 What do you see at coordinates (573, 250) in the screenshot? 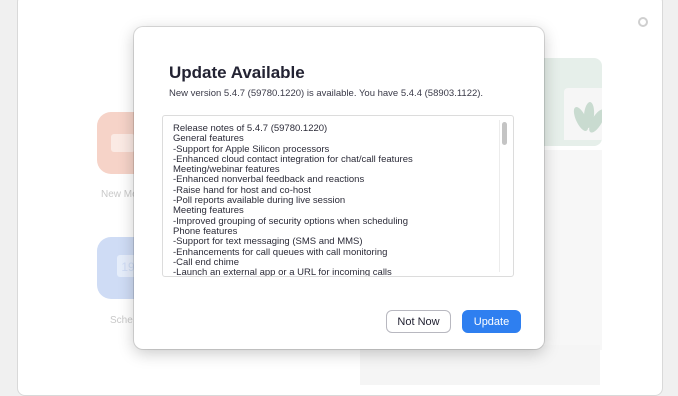
I see `background-side-panel` at bounding box center [573, 250].